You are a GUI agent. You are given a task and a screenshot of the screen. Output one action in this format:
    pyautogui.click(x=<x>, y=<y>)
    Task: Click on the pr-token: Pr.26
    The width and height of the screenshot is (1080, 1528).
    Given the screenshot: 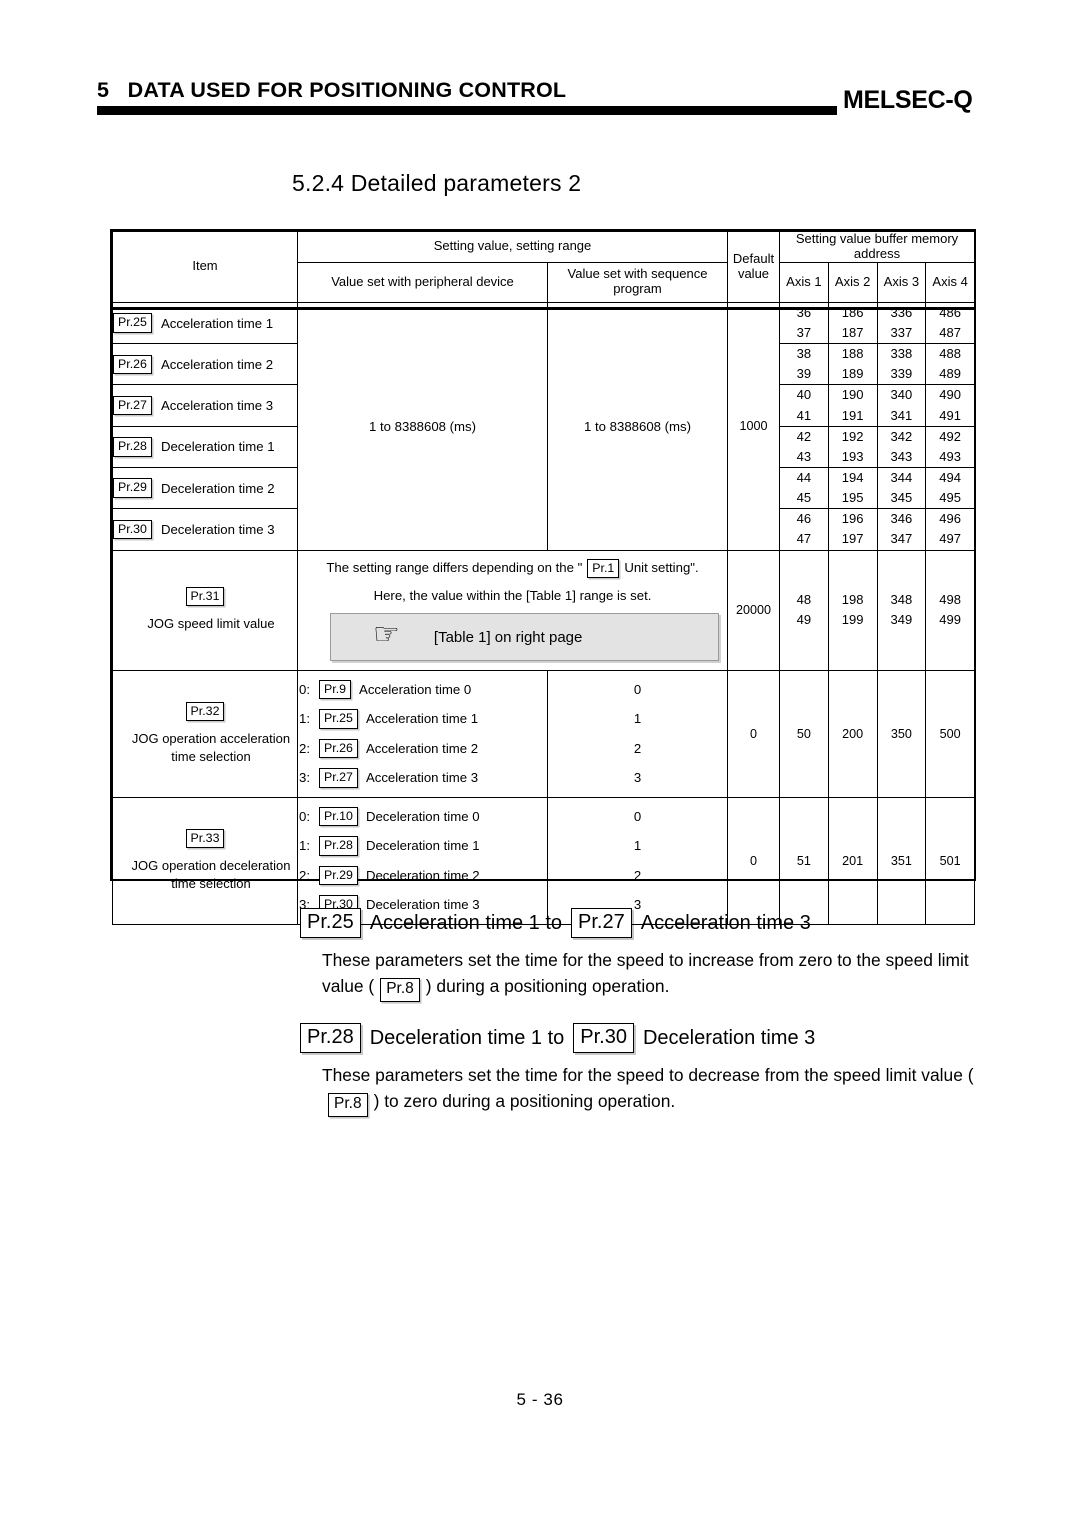 What is the action you would take?
    pyautogui.click(x=132, y=364)
    